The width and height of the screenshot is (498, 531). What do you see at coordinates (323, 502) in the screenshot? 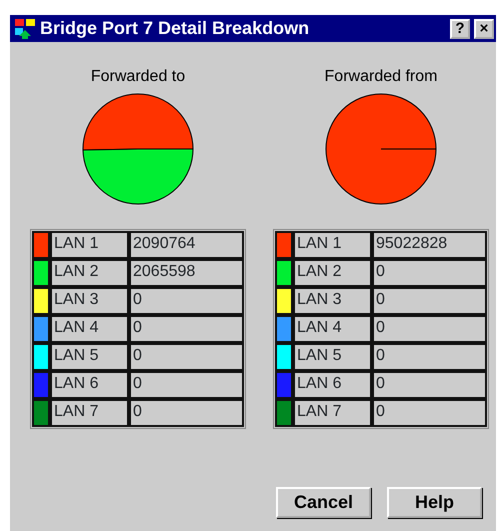
I see `cancel-button: Cancel` at bounding box center [323, 502].